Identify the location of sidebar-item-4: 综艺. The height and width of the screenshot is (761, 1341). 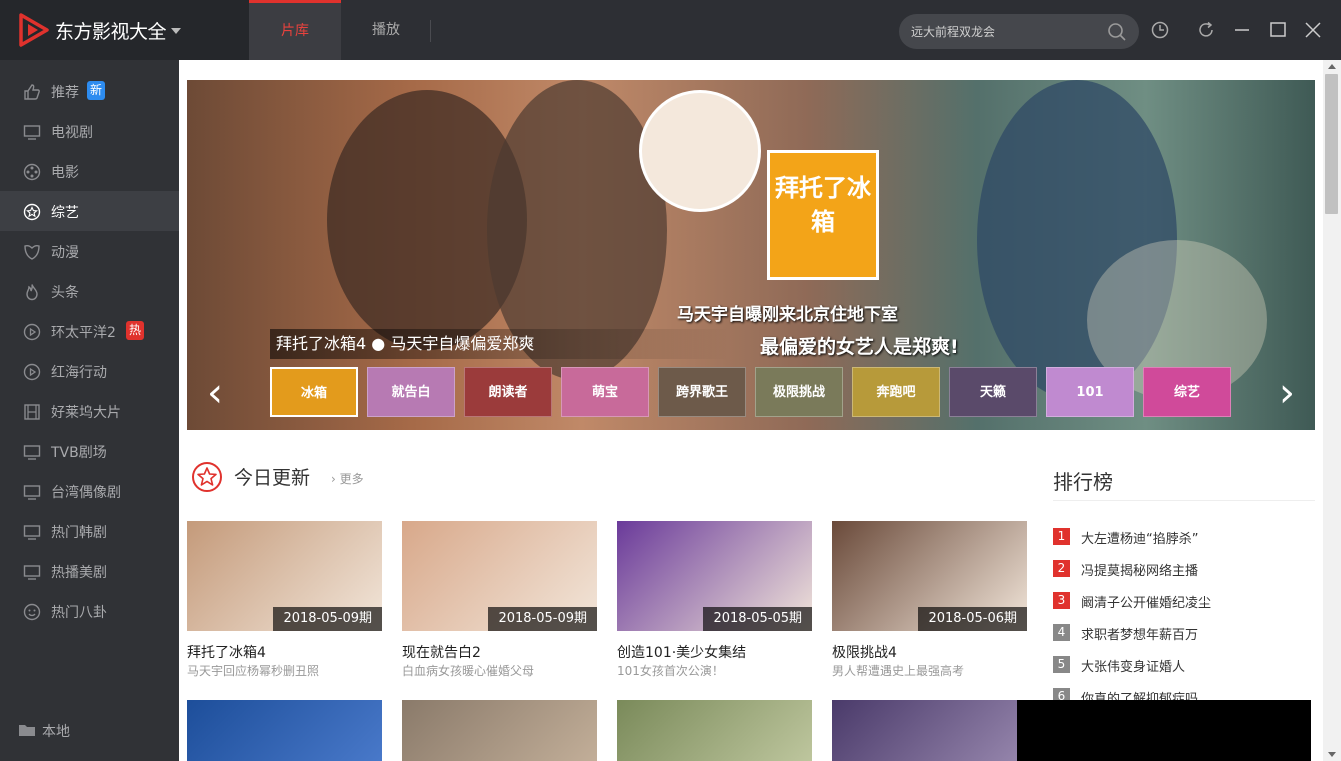
(89, 211).